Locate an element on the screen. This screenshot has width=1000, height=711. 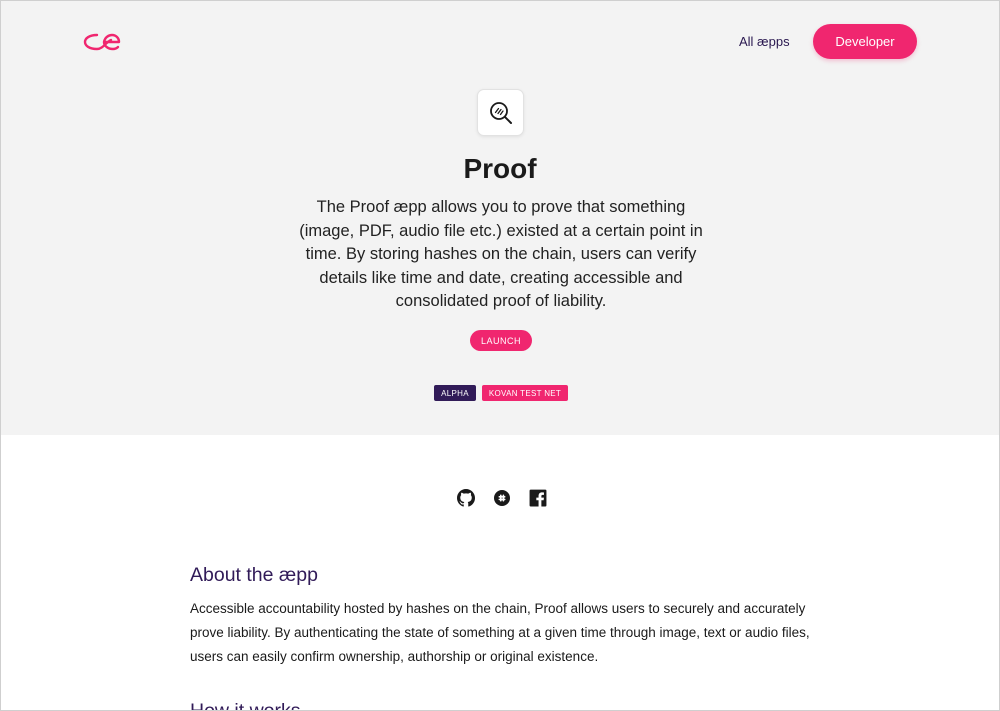
network-badge: KOVAN TEST NET is located at coordinates (525, 393).